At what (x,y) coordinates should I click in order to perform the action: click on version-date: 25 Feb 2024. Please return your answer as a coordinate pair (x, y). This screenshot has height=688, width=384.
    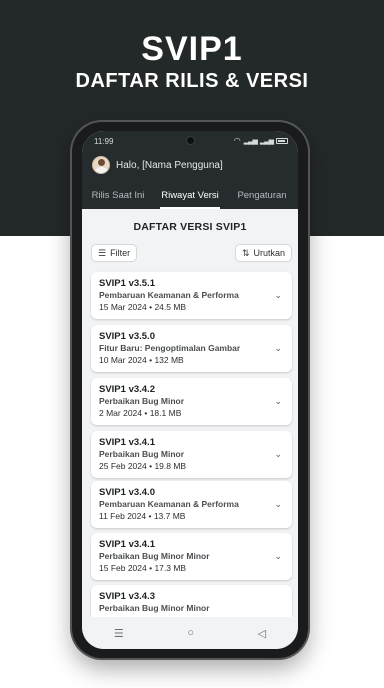
    Looking at the image, I should click on (123, 466).